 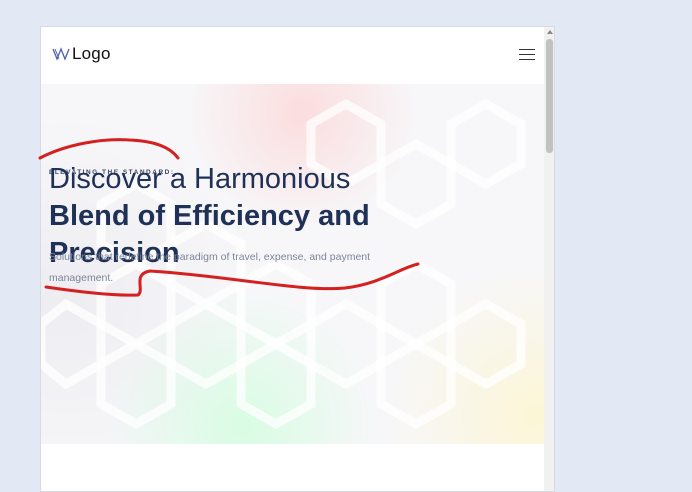 I want to click on w-logo-icon, so click(x=61, y=54).